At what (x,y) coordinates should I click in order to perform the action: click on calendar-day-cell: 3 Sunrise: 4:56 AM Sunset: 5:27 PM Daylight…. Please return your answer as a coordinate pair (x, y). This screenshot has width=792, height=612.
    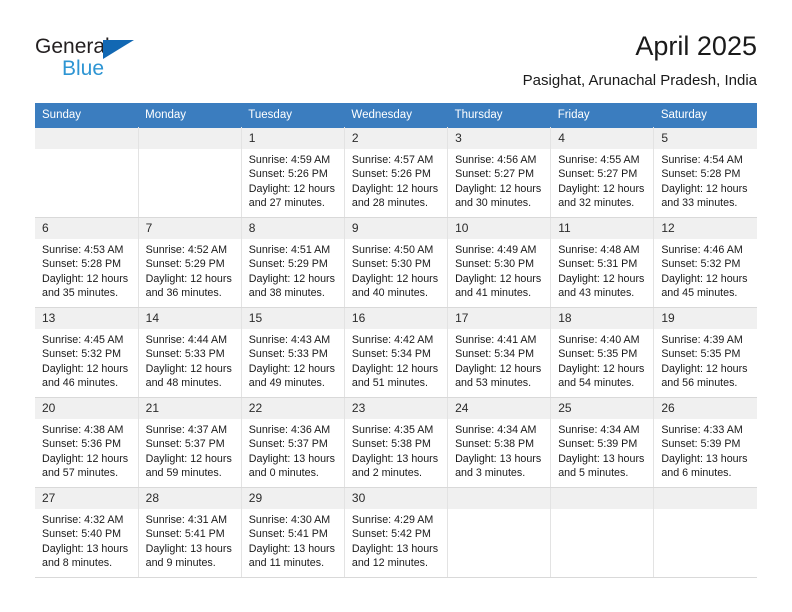
    Looking at the image, I should click on (499, 172).